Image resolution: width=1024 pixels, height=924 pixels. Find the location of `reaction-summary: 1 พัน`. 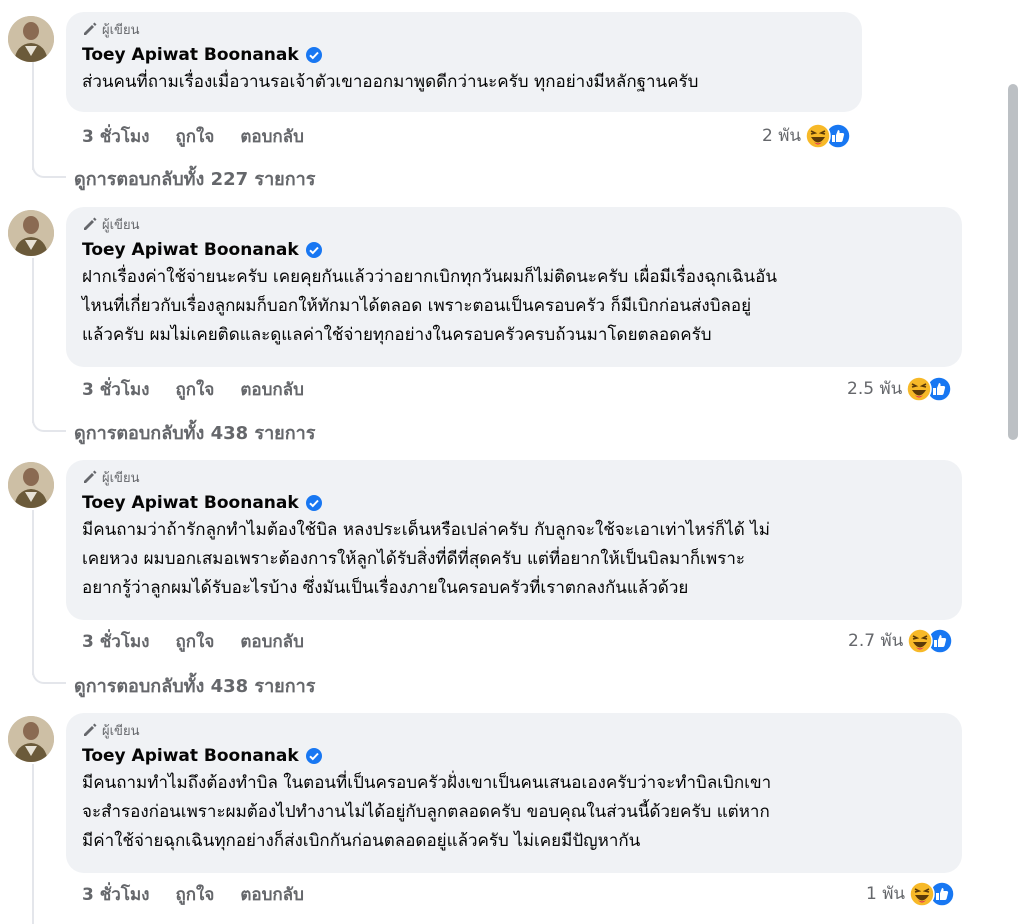

reaction-summary: 1 พัน is located at coordinates (910, 893).